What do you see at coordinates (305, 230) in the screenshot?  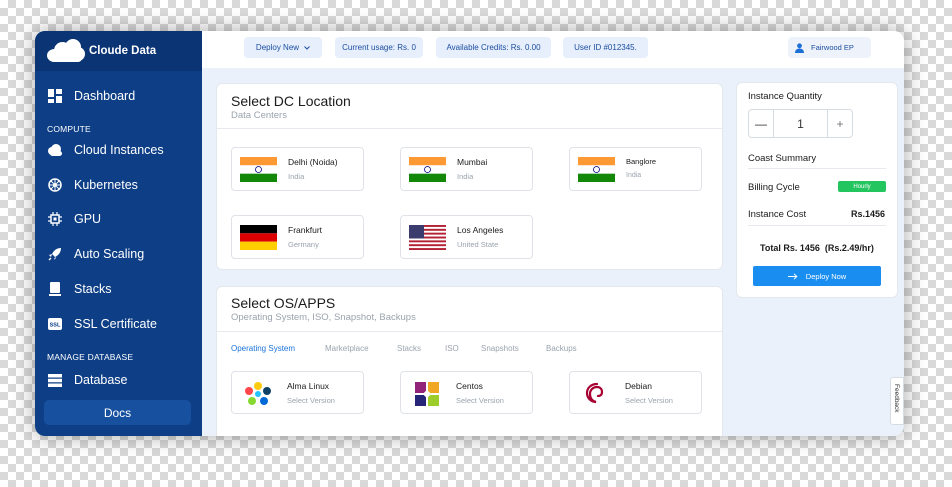 I see `location-name: Frankfurt` at bounding box center [305, 230].